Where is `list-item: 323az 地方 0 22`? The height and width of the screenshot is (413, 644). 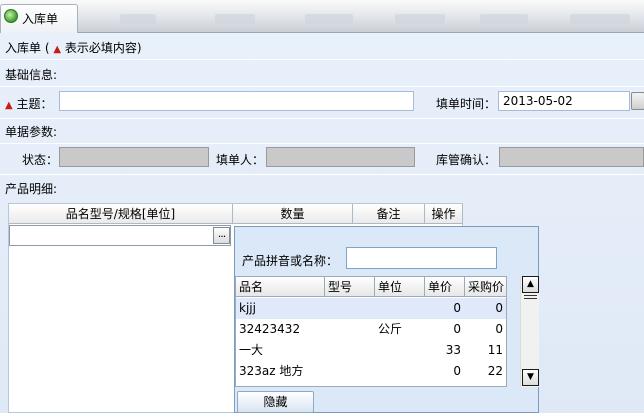 list-item: 323az 地方 0 22 is located at coordinates (371, 371).